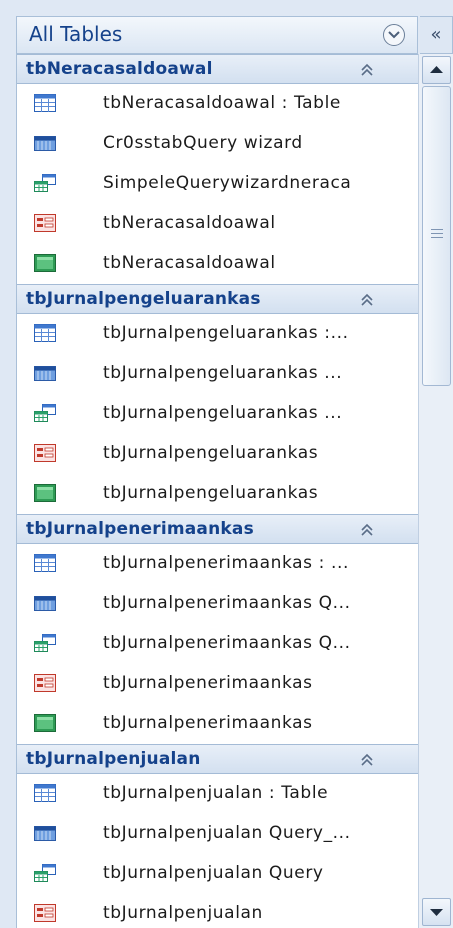 The width and height of the screenshot is (453, 928). I want to click on group-header-0: tbNeracasaldoawal, so click(217, 69).